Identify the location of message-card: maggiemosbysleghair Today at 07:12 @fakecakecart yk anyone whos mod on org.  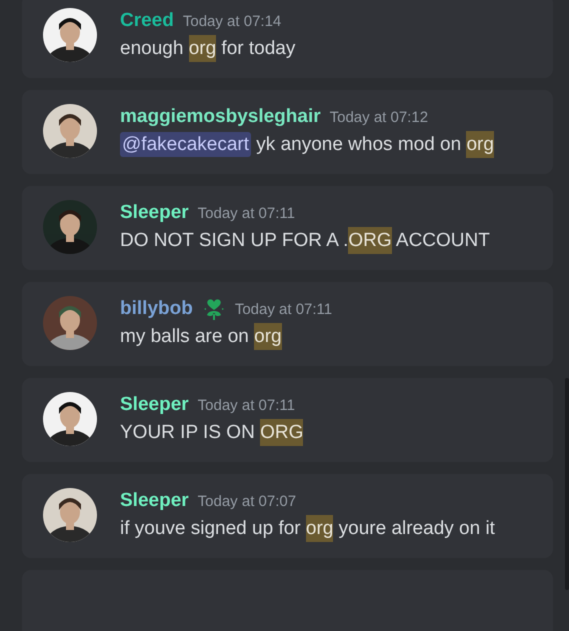
(287, 132).